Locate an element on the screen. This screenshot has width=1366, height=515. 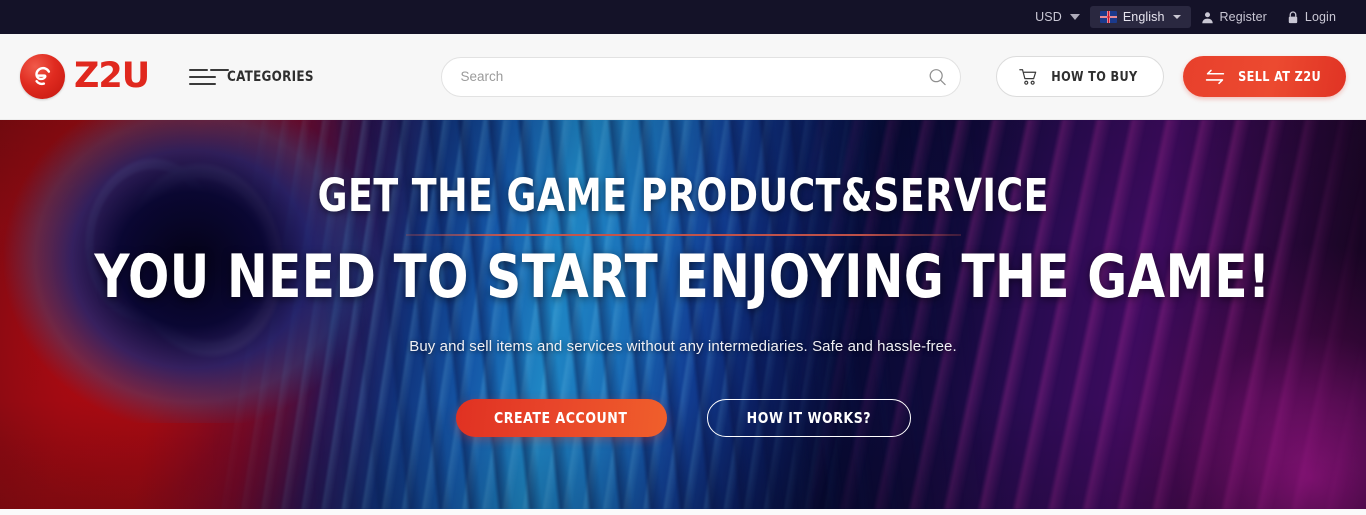
page-content-below-fold is located at coordinates (683, 512).